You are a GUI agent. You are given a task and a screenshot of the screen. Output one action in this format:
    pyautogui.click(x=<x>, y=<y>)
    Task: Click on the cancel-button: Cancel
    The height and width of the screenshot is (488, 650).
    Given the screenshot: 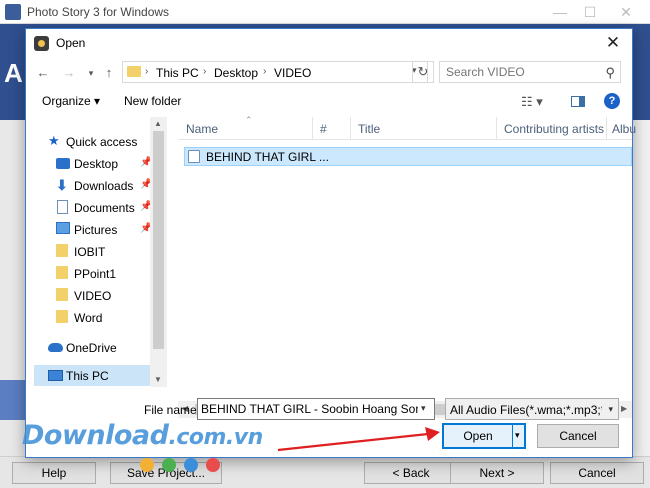 What is the action you would take?
    pyautogui.click(x=578, y=436)
    